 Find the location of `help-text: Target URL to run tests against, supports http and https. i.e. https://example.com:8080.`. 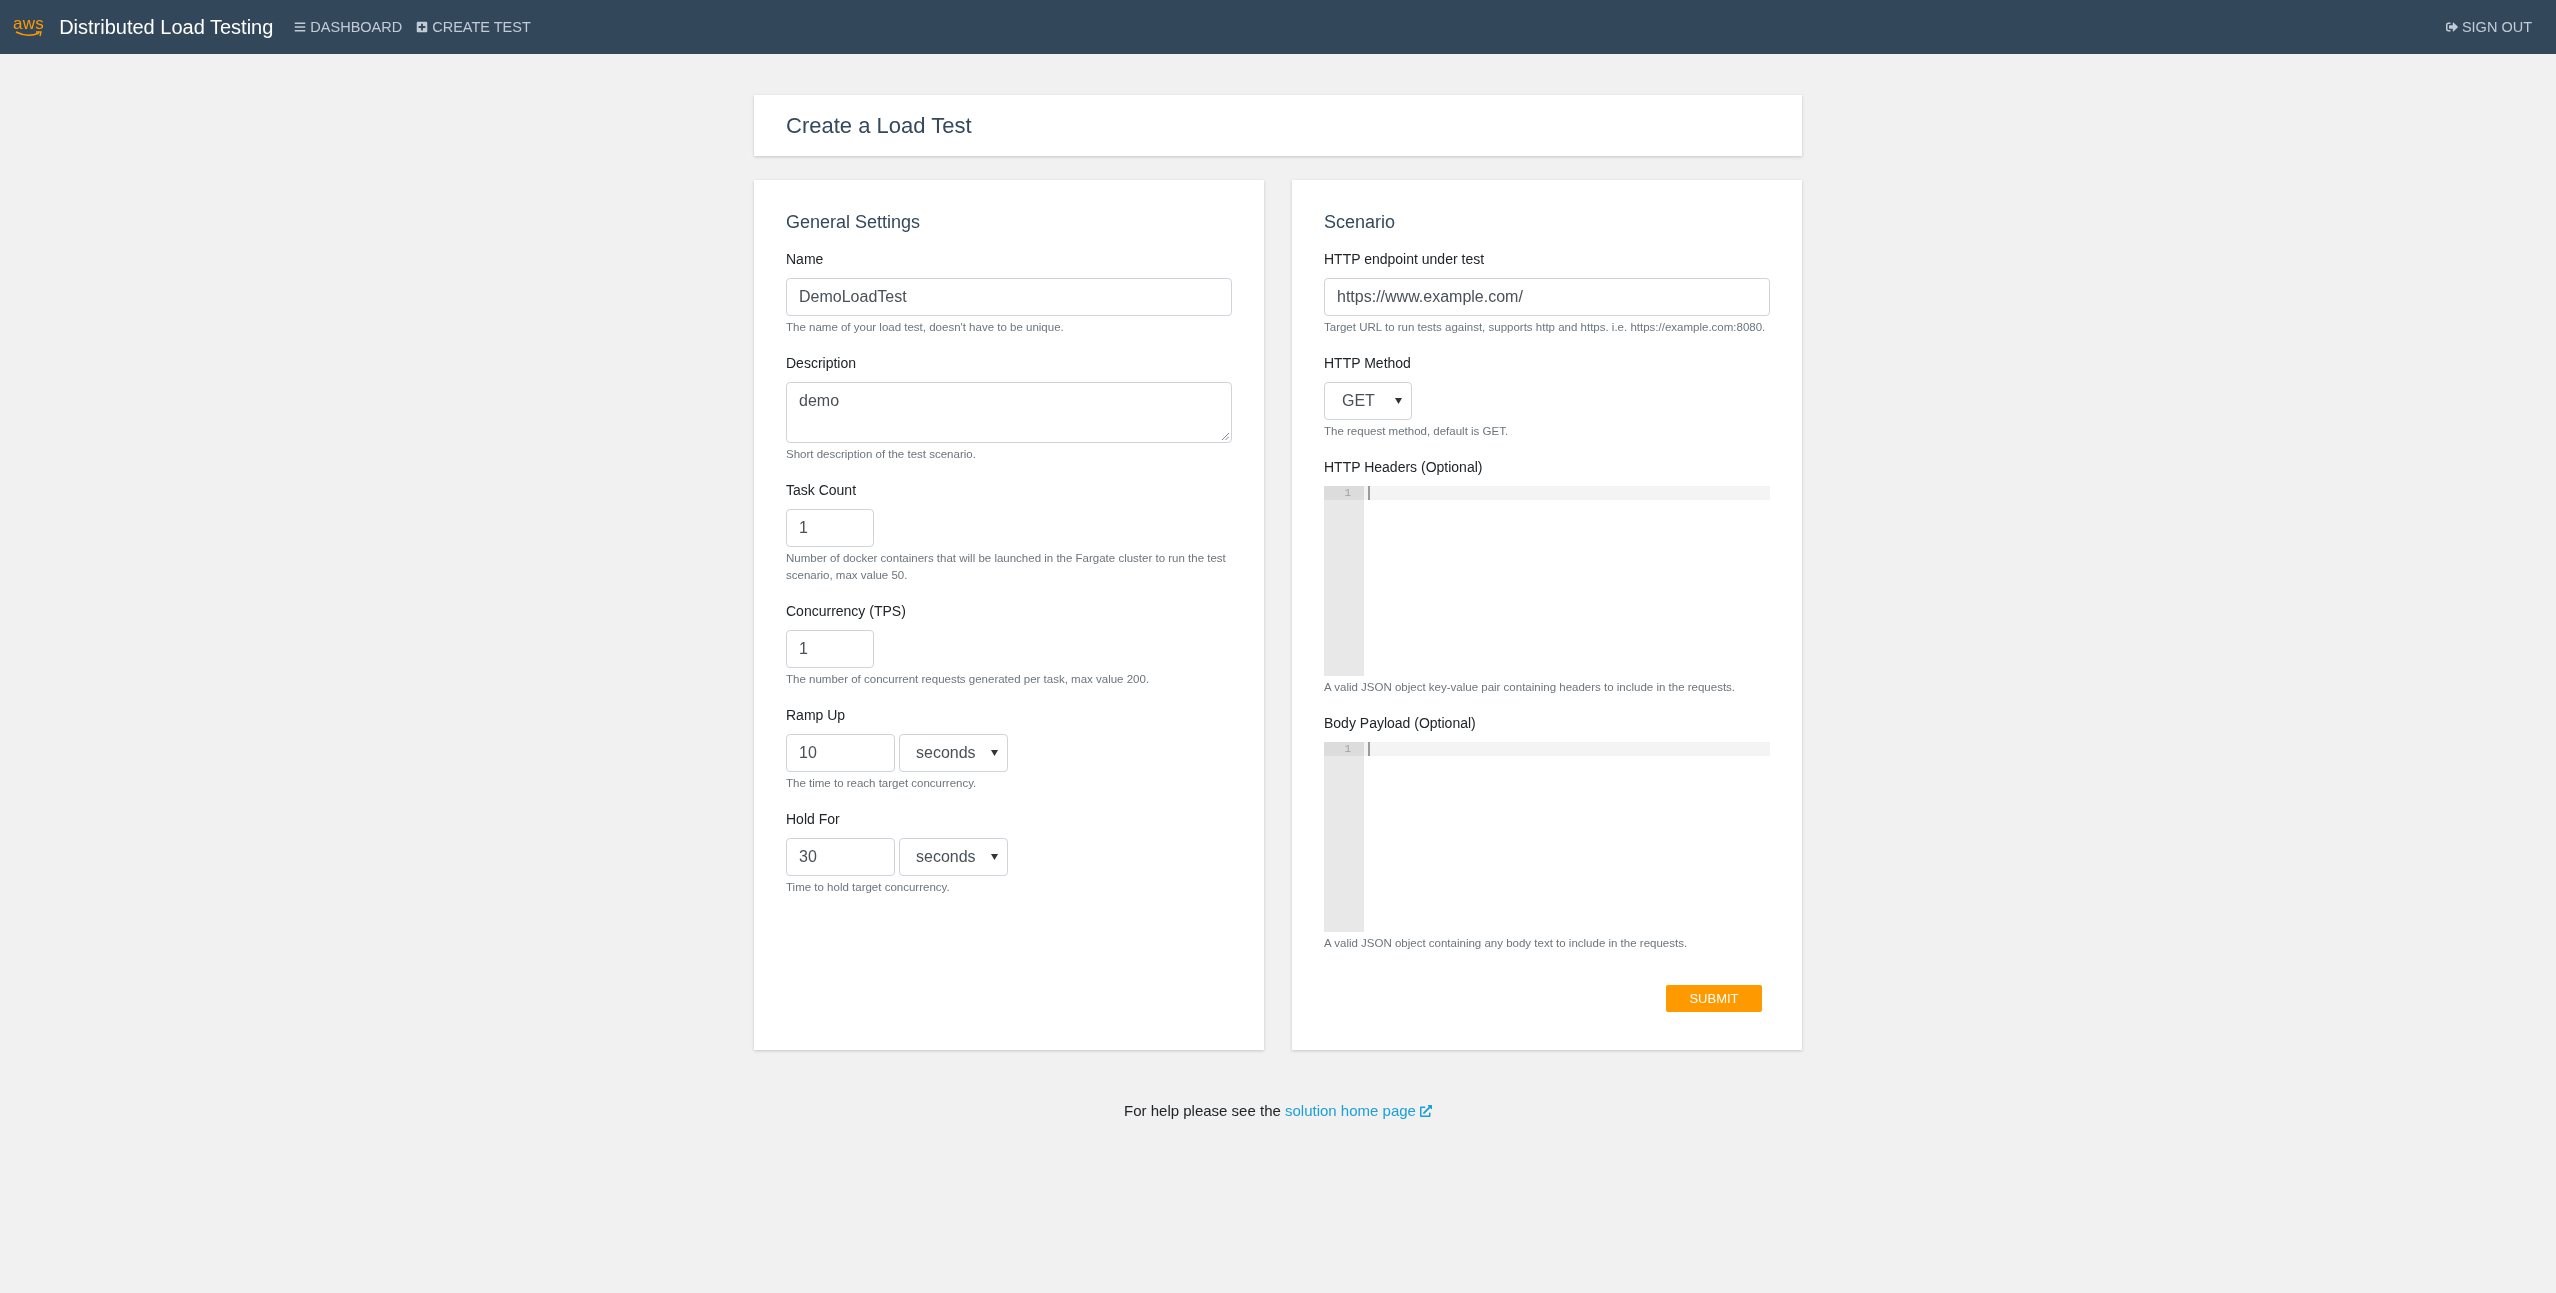

help-text: Target URL to run tests against, supports http and https. i.e. https://example.com:8080. is located at coordinates (1545, 327).